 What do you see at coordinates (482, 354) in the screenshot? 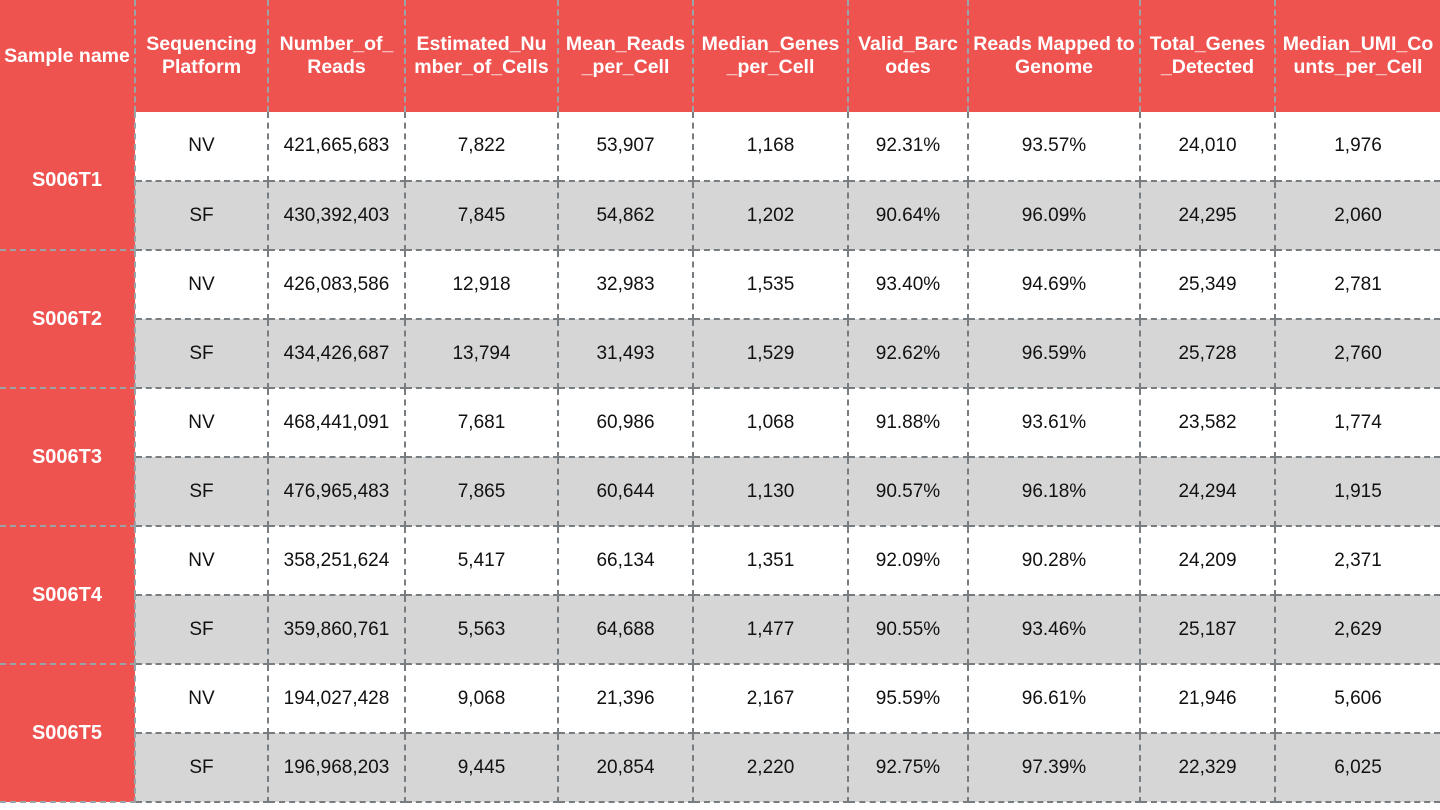
I see `cell-estimated-number-of-cells: 13,794` at bounding box center [482, 354].